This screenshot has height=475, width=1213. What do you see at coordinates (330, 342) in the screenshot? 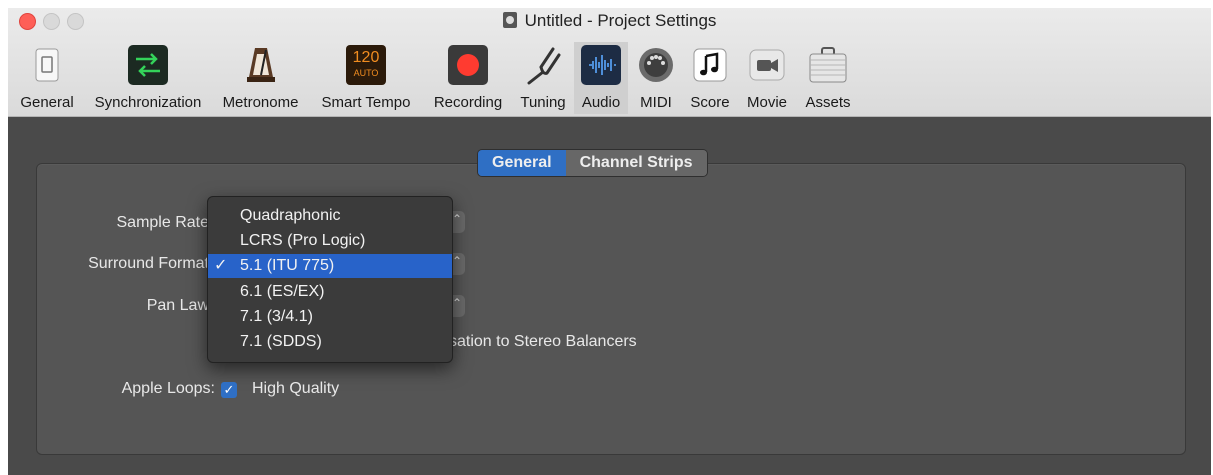
I see `menu-item-7-1-sdds: 7.1 (SDDS)` at bounding box center [330, 342].